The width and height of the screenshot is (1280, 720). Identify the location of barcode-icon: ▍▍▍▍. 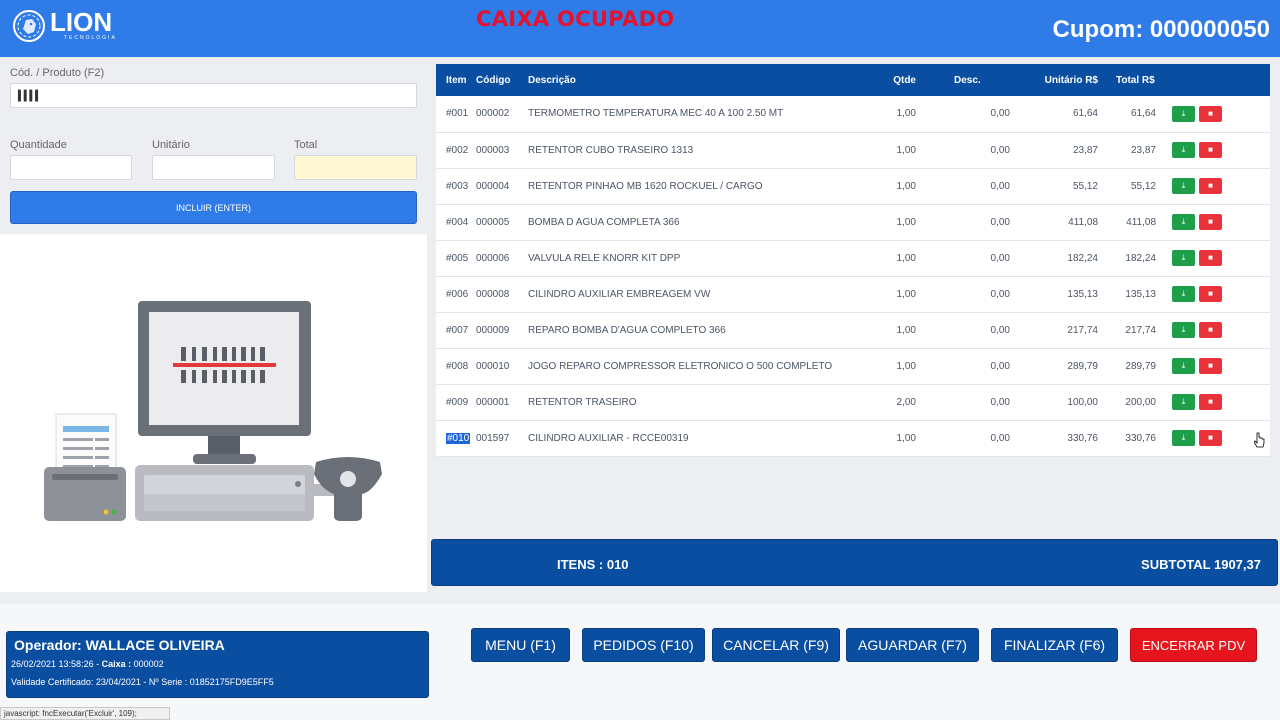
(30, 96).